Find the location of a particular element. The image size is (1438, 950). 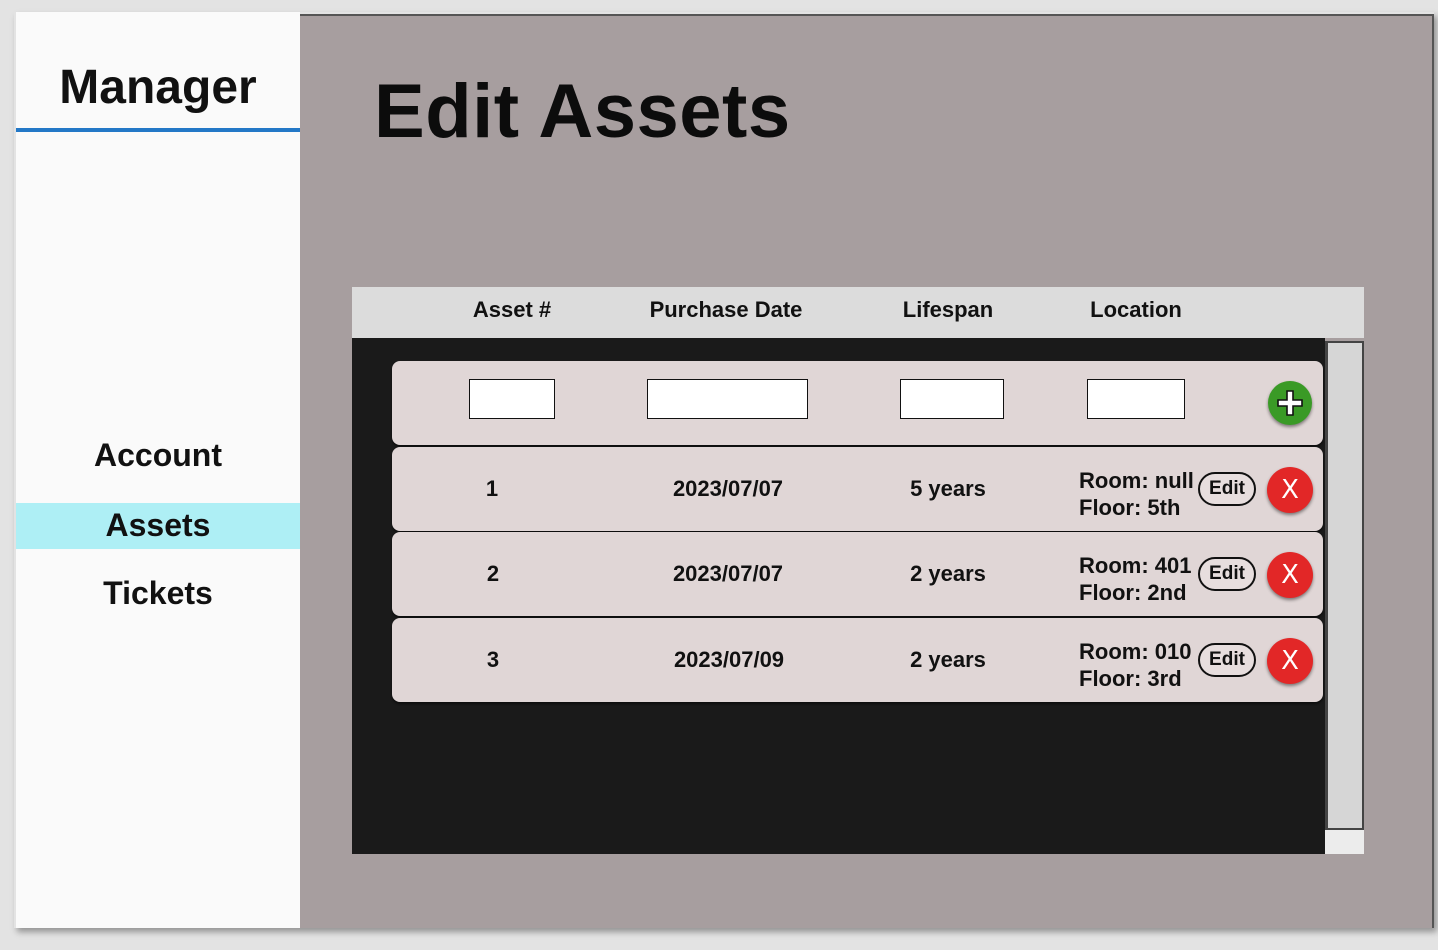

new-asset-row is located at coordinates (857, 403).